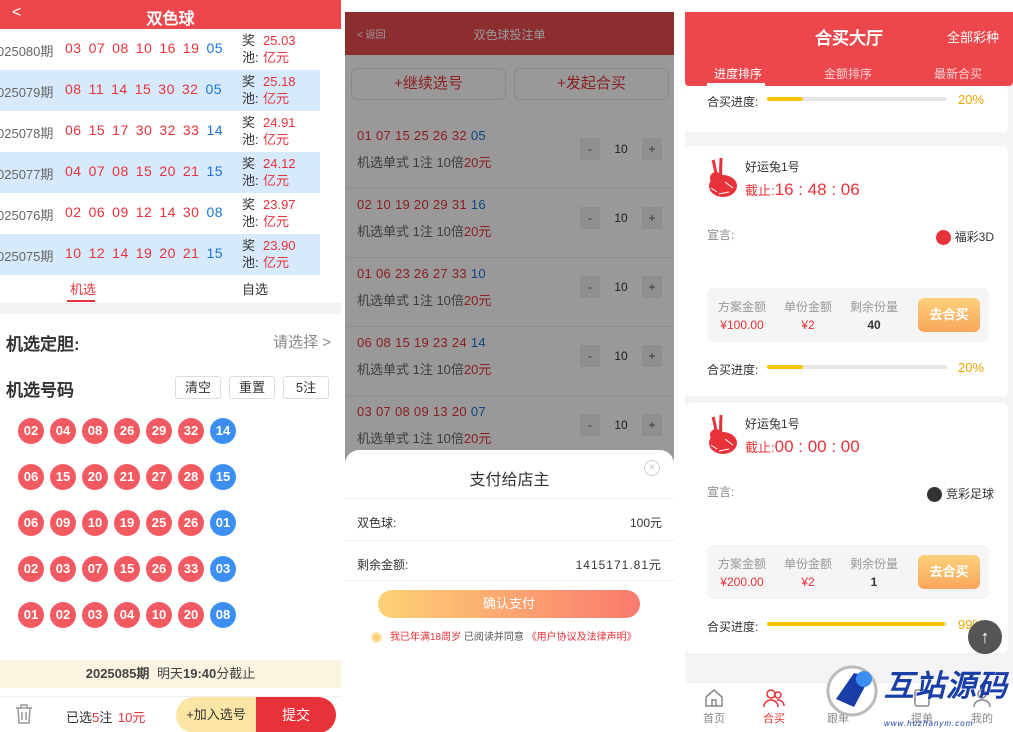 This screenshot has width=1013, height=732. I want to click on red-ball: 27, so click(159, 477).